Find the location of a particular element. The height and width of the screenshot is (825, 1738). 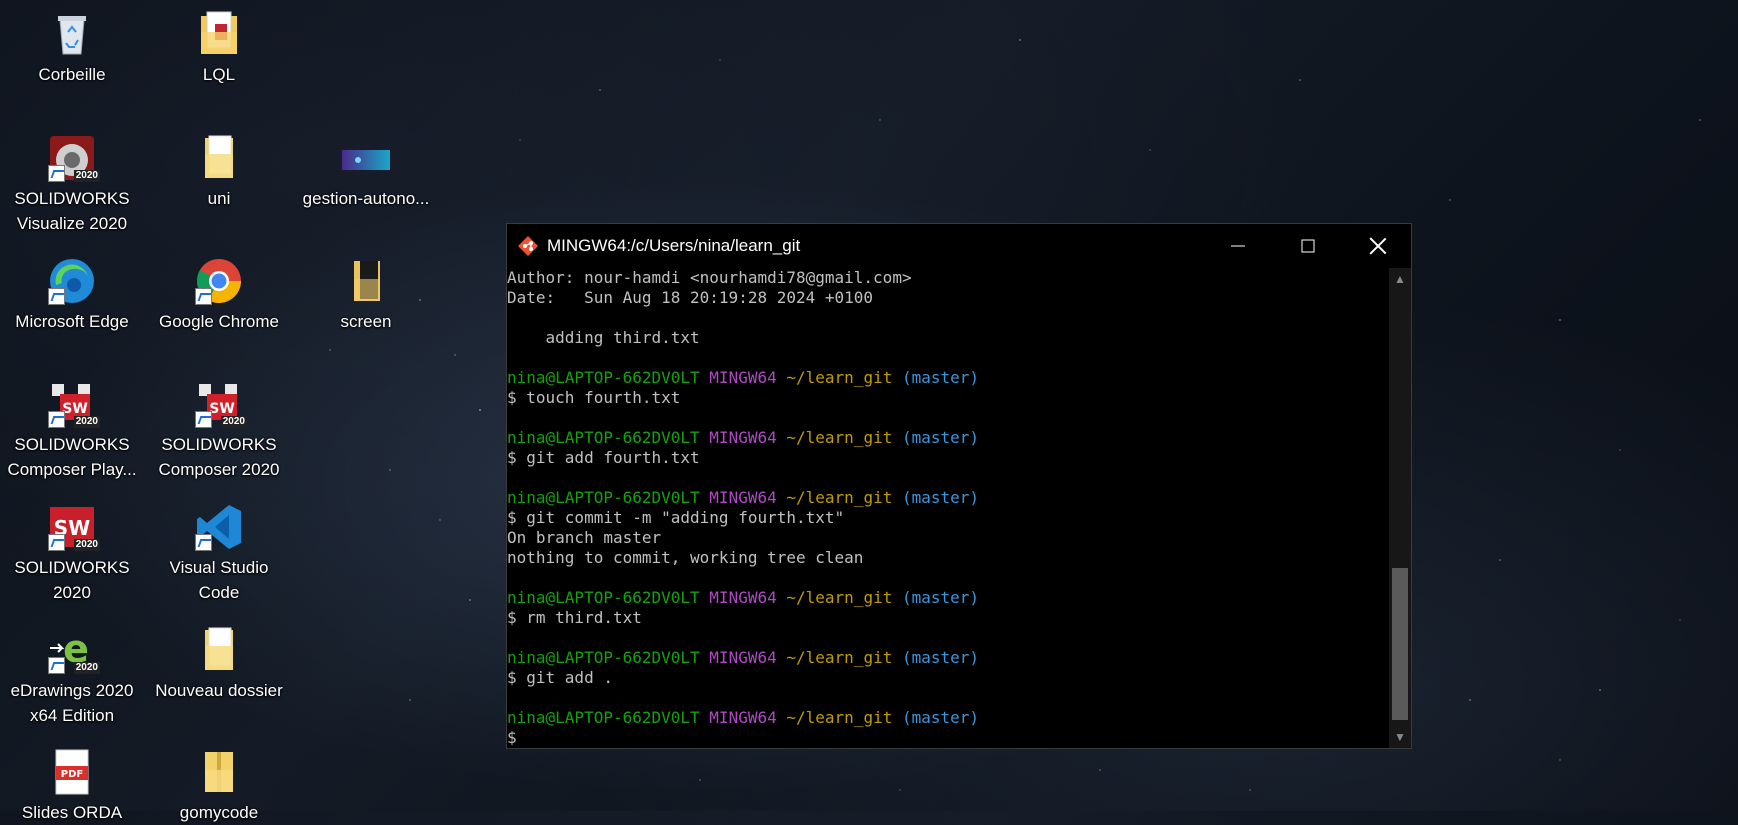

minimize-button is located at coordinates (1238, 246).